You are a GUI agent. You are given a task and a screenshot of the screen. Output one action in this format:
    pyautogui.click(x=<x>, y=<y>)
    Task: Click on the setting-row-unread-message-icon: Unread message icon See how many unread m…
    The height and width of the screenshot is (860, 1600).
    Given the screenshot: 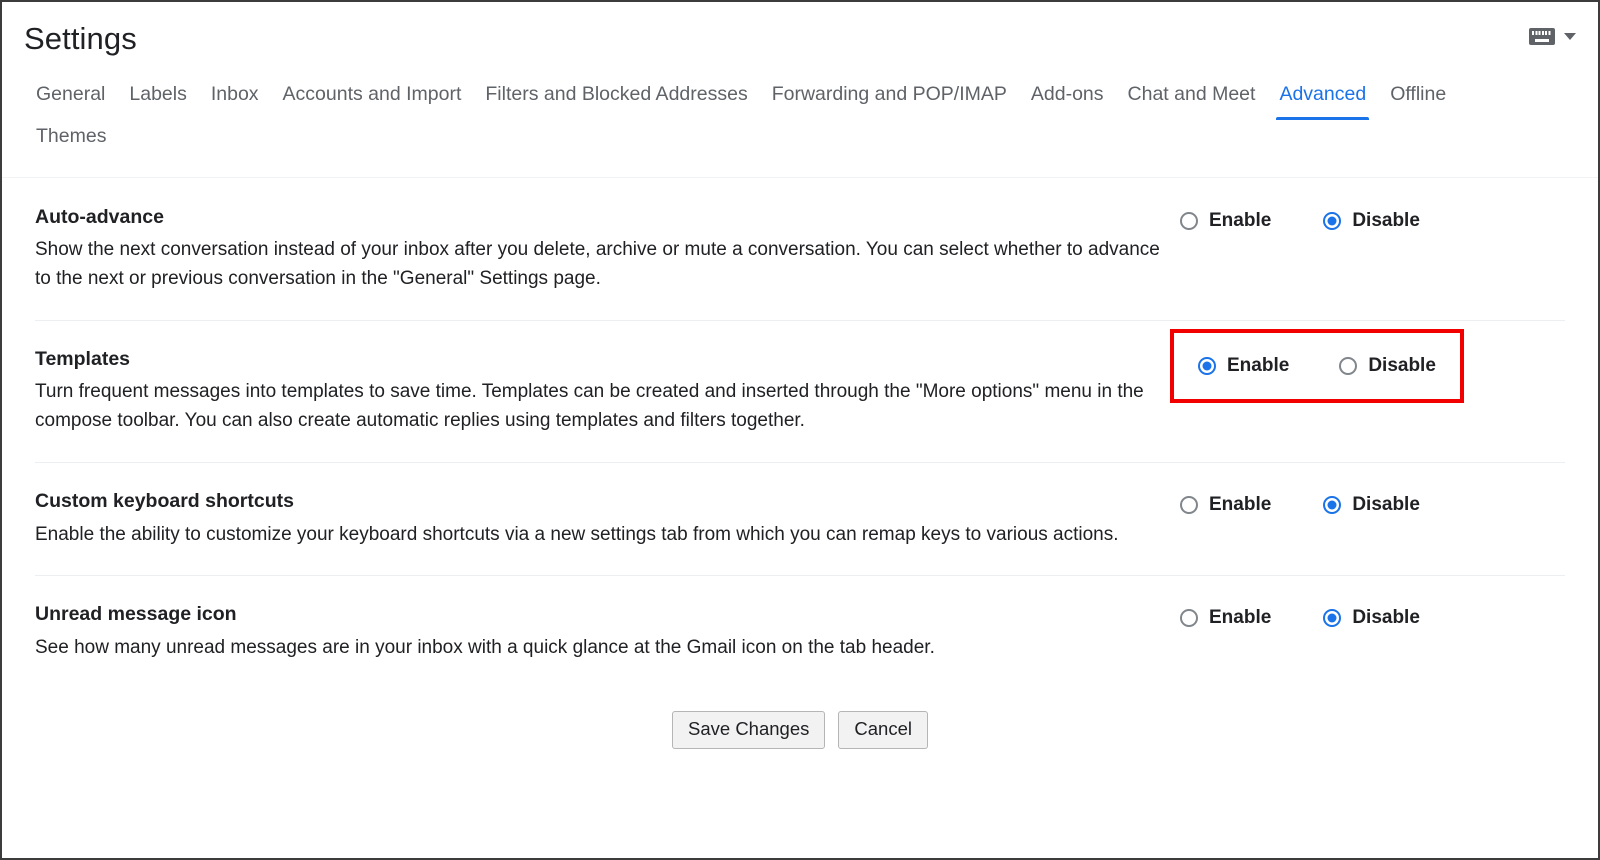 What is the action you would take?
    pyautogui.click(x=800, y=631)
    